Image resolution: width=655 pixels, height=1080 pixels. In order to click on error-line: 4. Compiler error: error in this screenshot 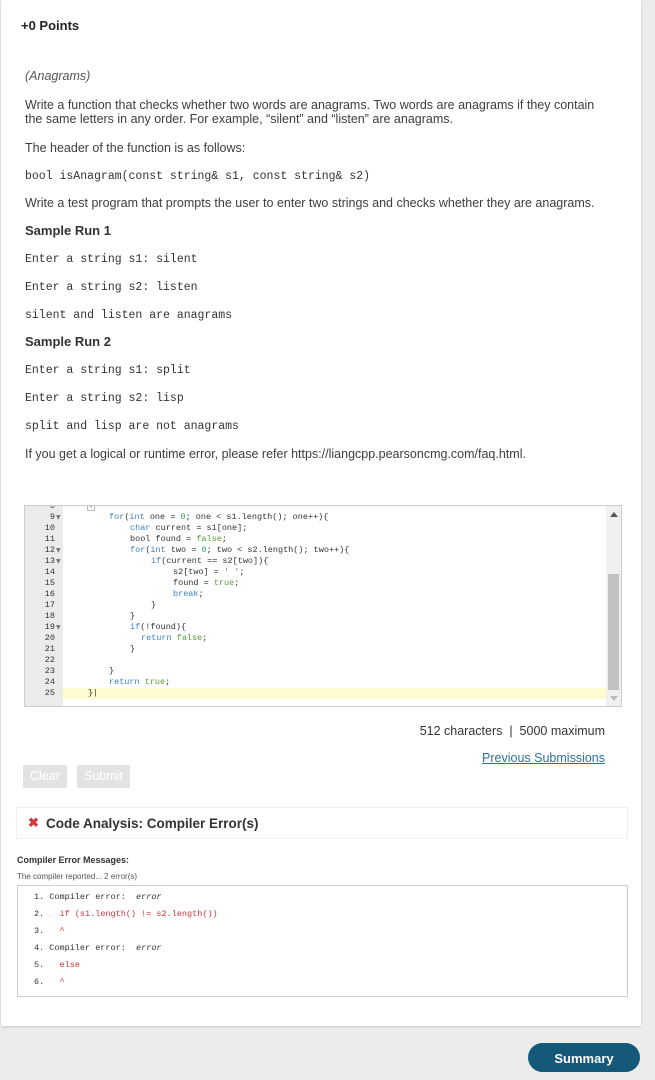, I will do `click(98, 948)`.